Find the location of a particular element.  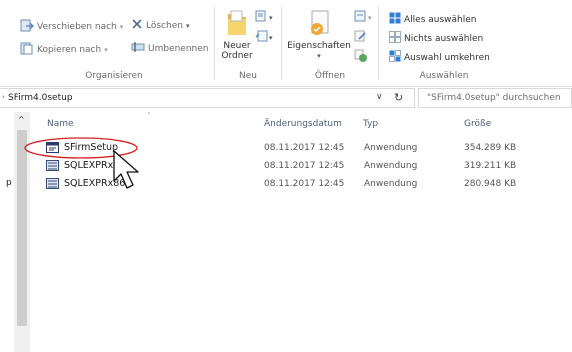

address-bar: › SFirm4.0setup ∨ ↻ is located at coordinates (207, 98).